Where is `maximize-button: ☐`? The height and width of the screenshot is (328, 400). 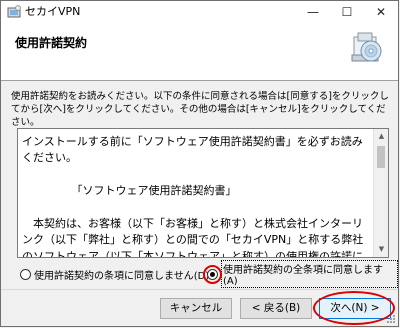
maximize-button: ☐ is located at coordinates (347, 12).